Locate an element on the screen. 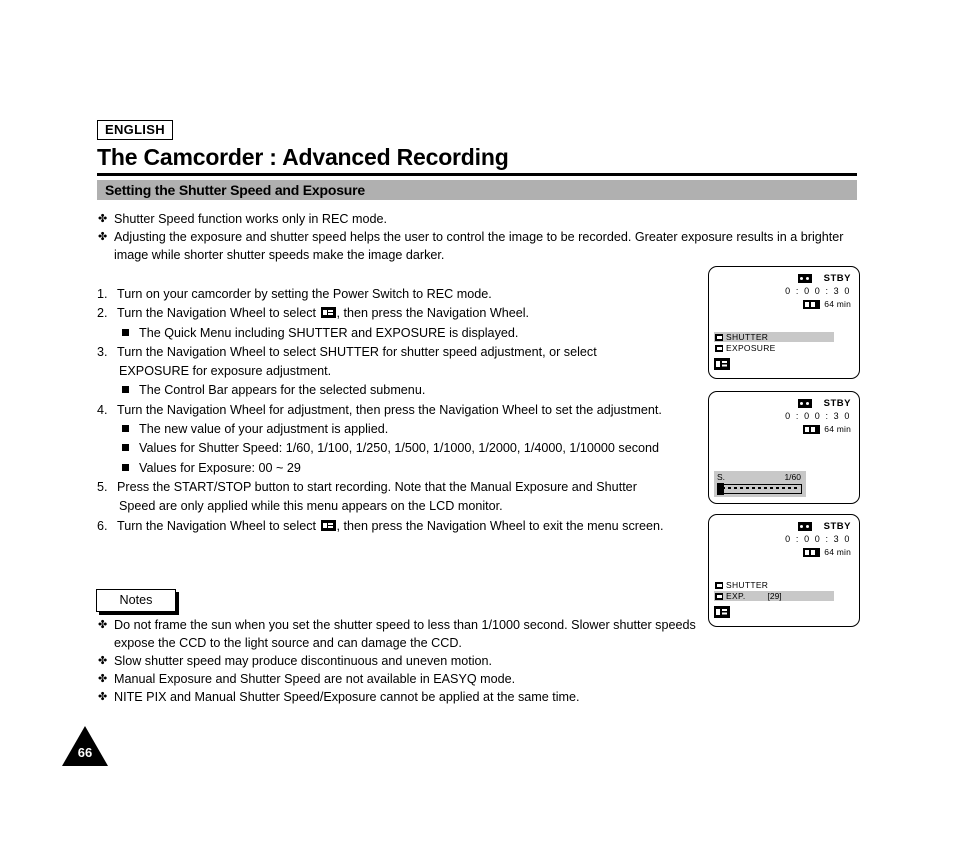  lcd-panel-control-bar: STBY 0 : 0 0 : 3 0 64 min S. 1/60 is located at coordinates (784, 447).